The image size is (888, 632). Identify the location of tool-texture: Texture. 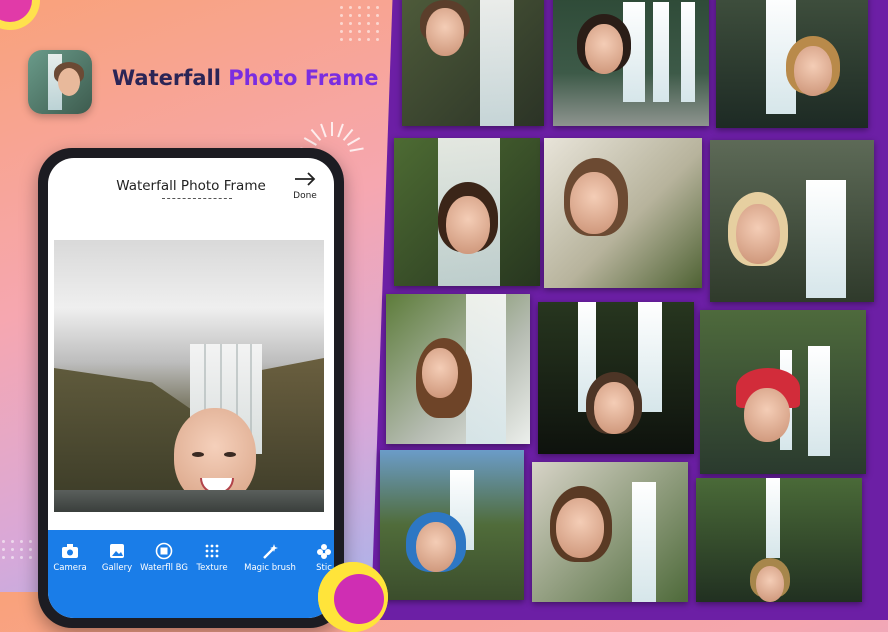
(212, 557).